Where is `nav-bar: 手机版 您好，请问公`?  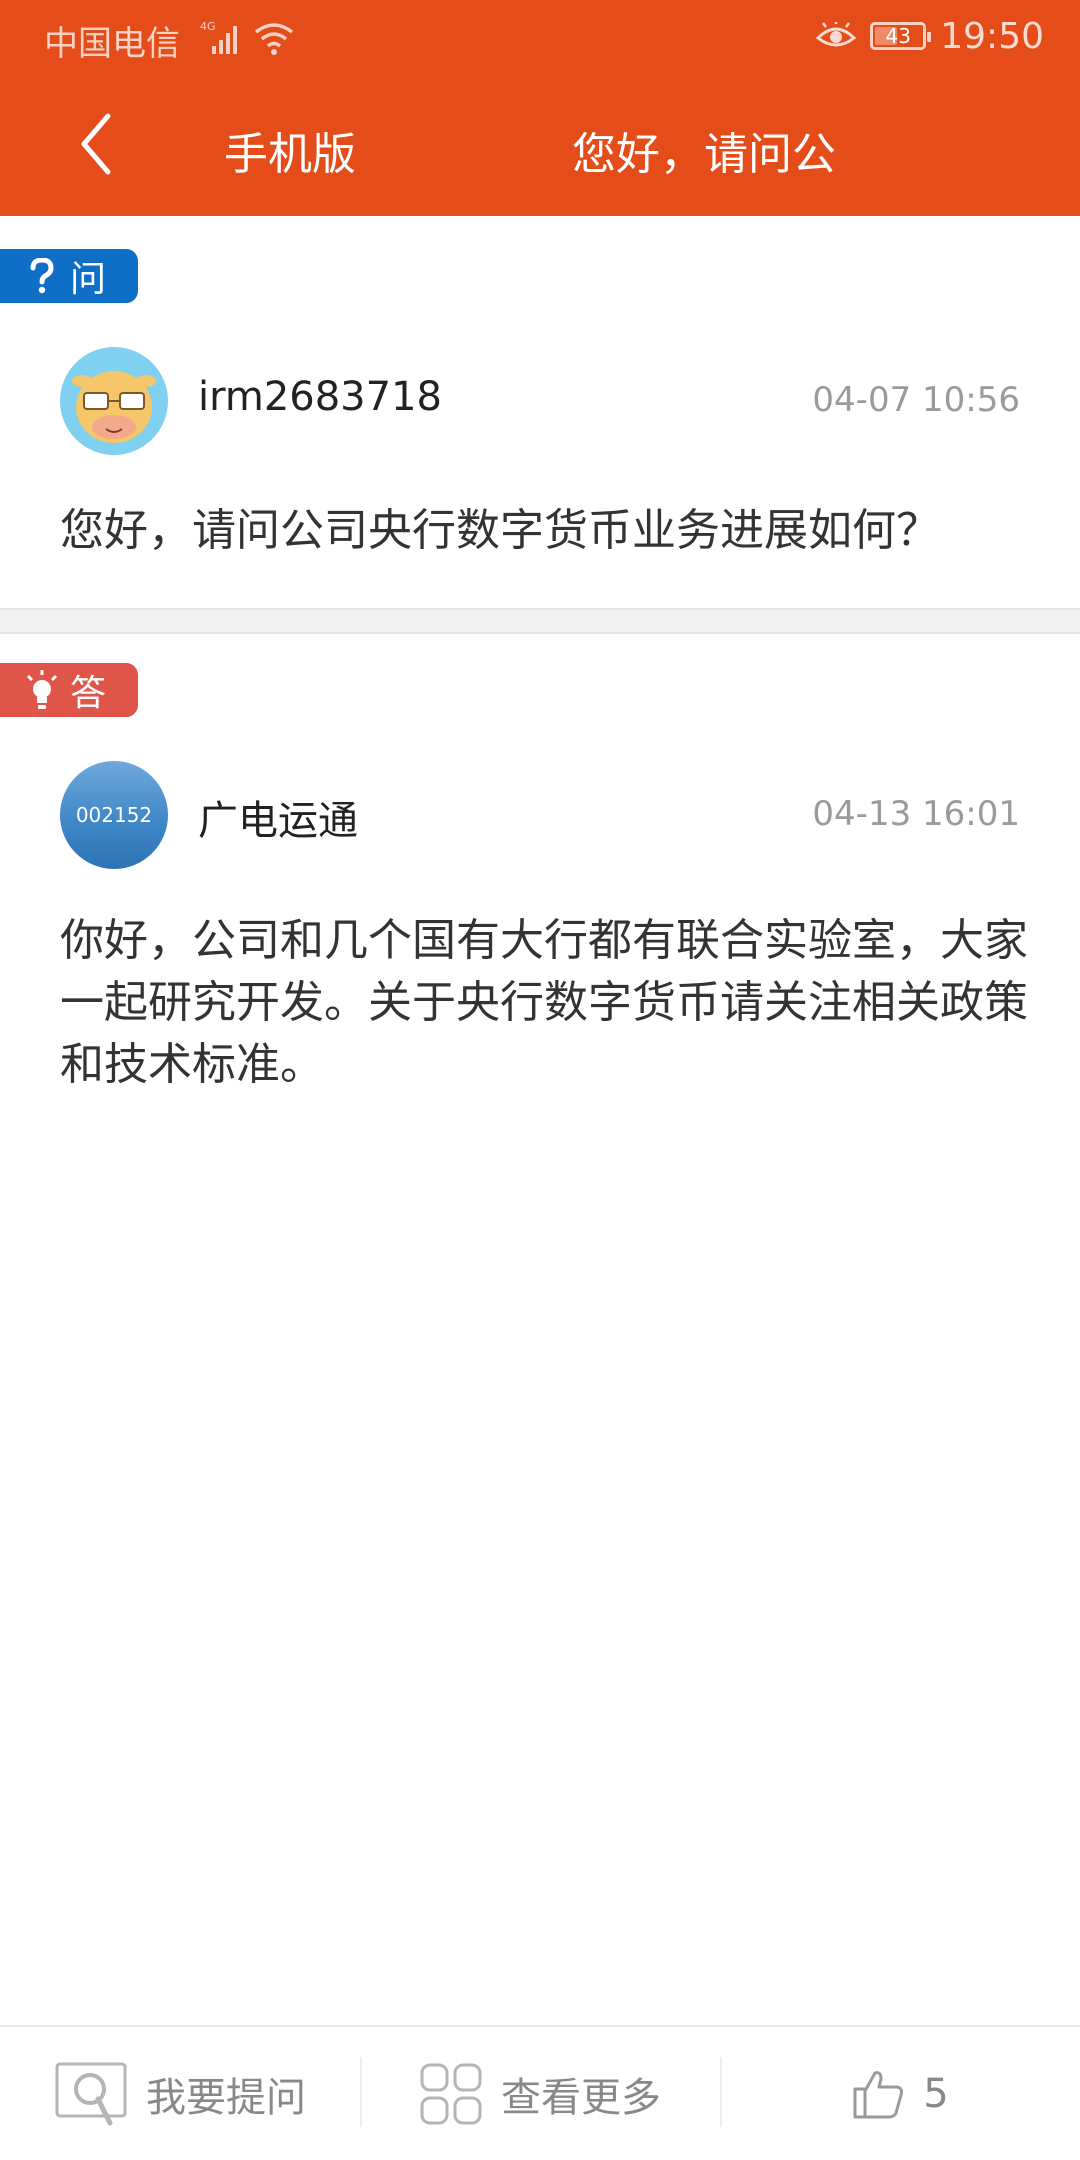
nav-bar: 手机版 您好，请问公 is located at coordinates (540, 144).